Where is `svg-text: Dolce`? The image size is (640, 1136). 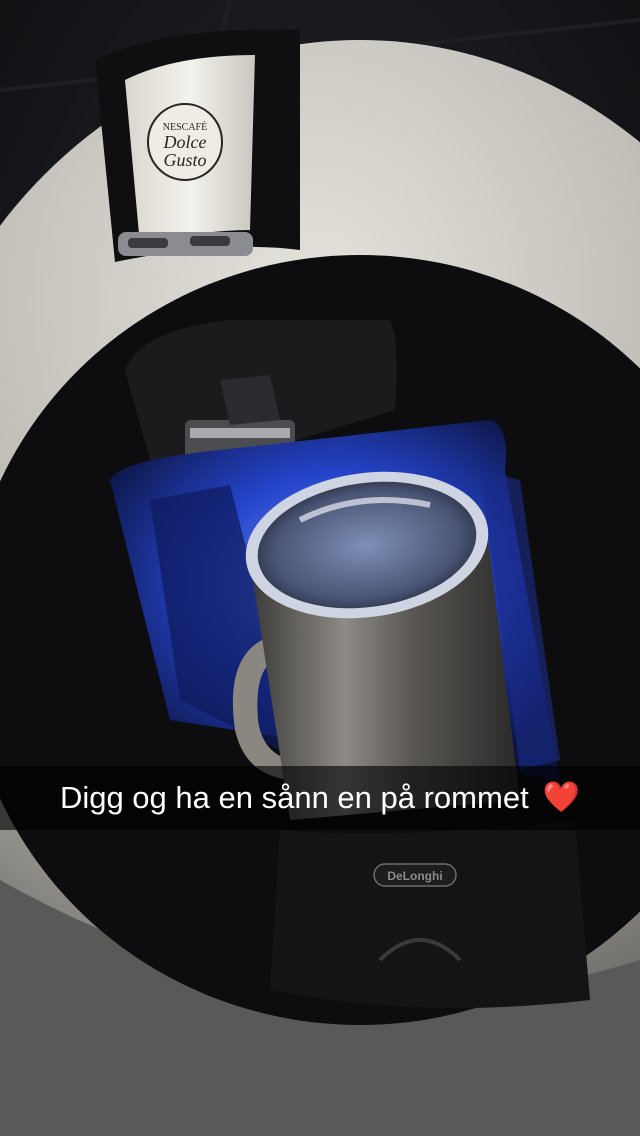 svg-text: Dolce is located at coordinates (185, 142).